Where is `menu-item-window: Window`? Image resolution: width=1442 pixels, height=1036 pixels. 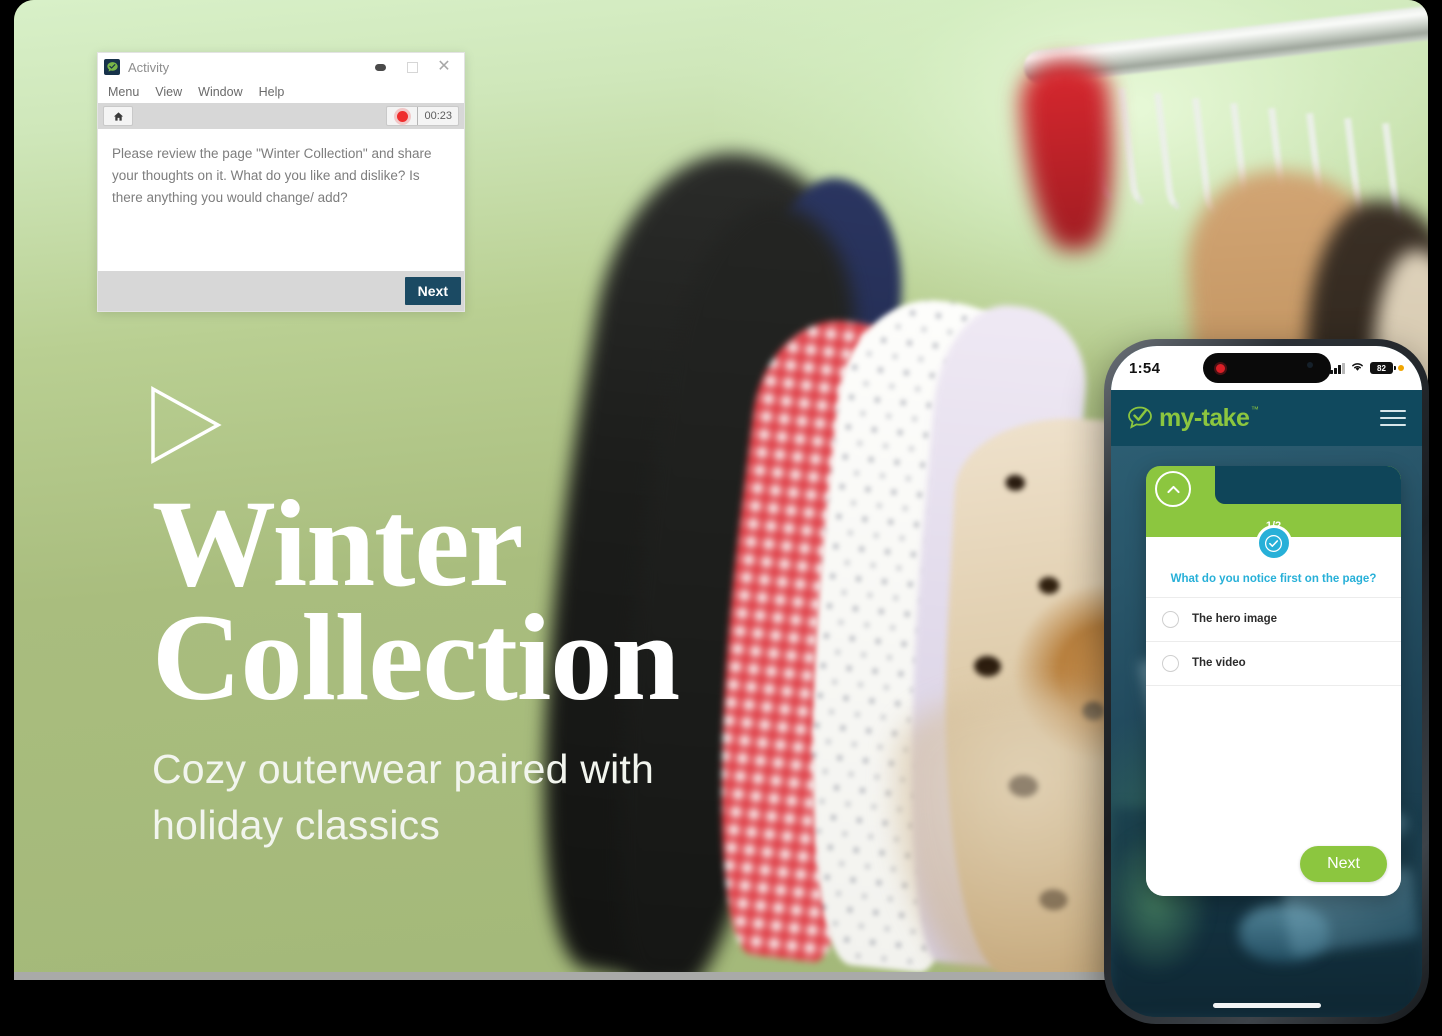 menu-item-window: Window is located at coordinates (220, 92).